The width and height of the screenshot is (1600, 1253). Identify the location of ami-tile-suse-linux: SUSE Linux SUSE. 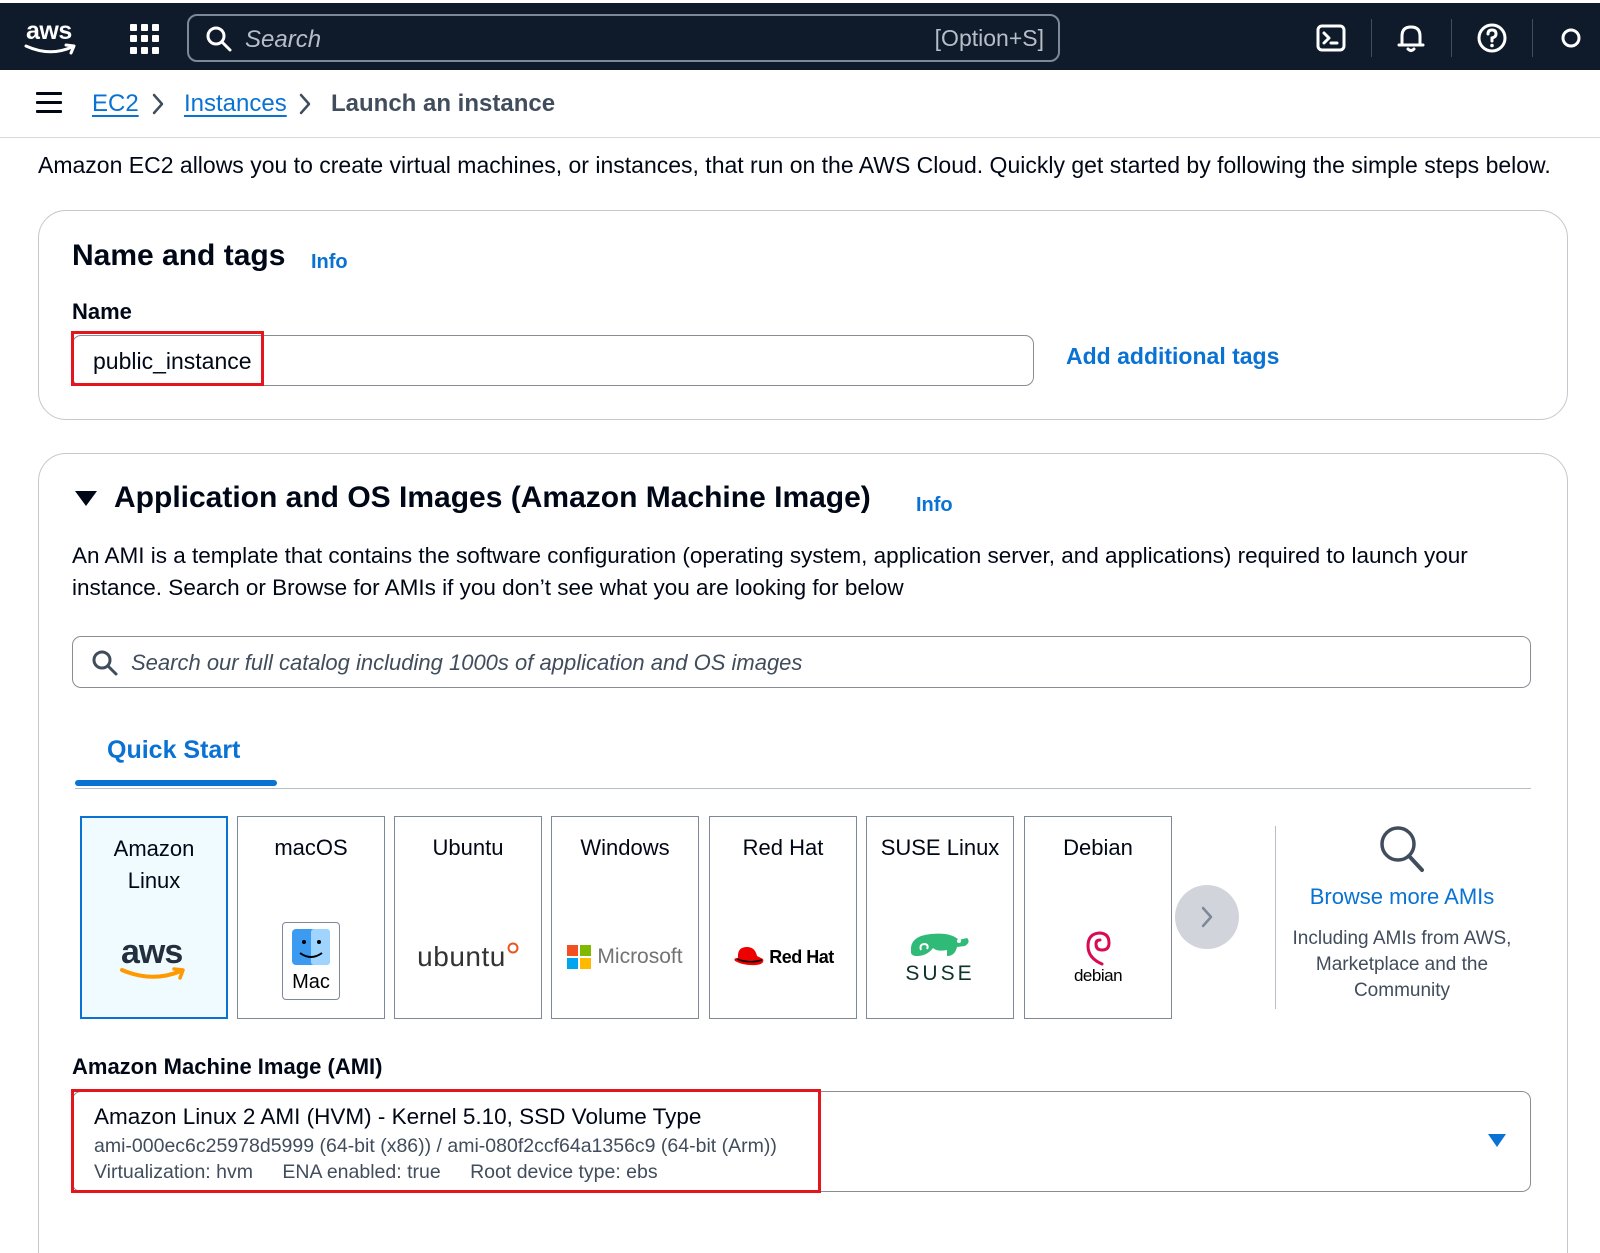
(940, 917).